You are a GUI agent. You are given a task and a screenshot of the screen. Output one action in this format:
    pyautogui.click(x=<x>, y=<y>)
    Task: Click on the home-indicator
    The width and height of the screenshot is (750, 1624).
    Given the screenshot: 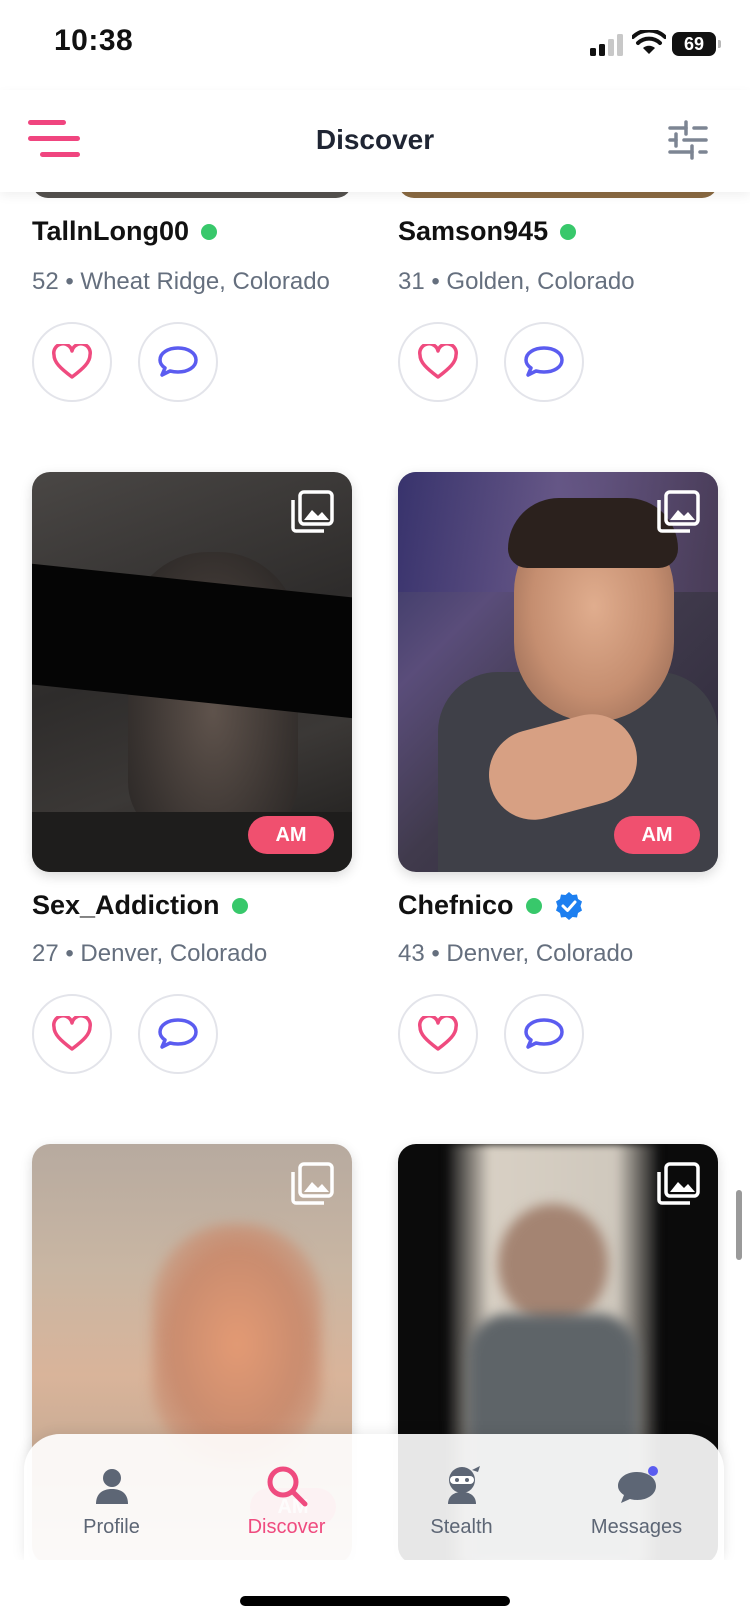 What is the action you would take?
    pyautogui.click(x=375, y=1601)
    